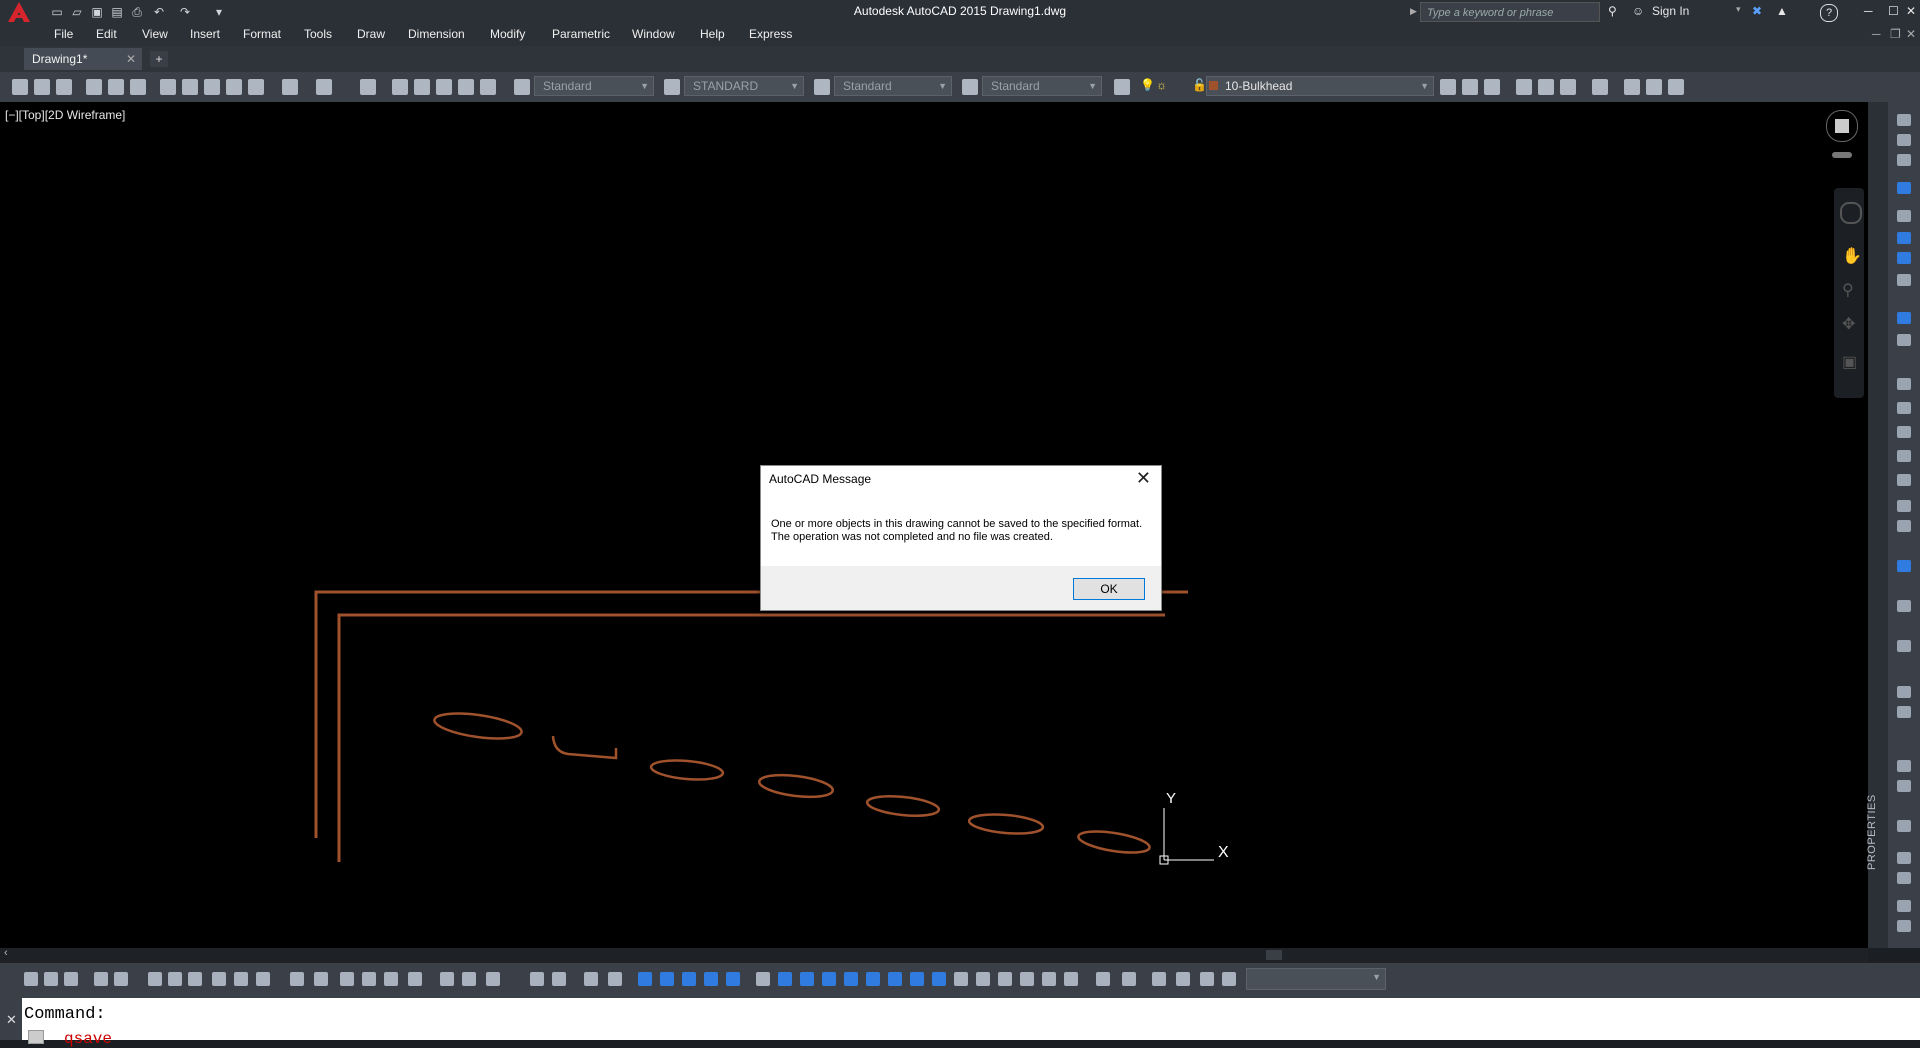  What do you see at coordinates (1876, 34) in the screenshot?
I see `doc-minimize-icon: ─` at bounding box center [1876, 34].